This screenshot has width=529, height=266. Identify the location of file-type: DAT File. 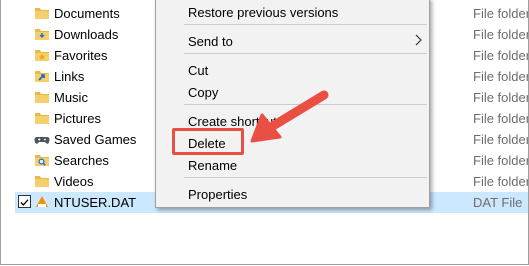
(498, 202).